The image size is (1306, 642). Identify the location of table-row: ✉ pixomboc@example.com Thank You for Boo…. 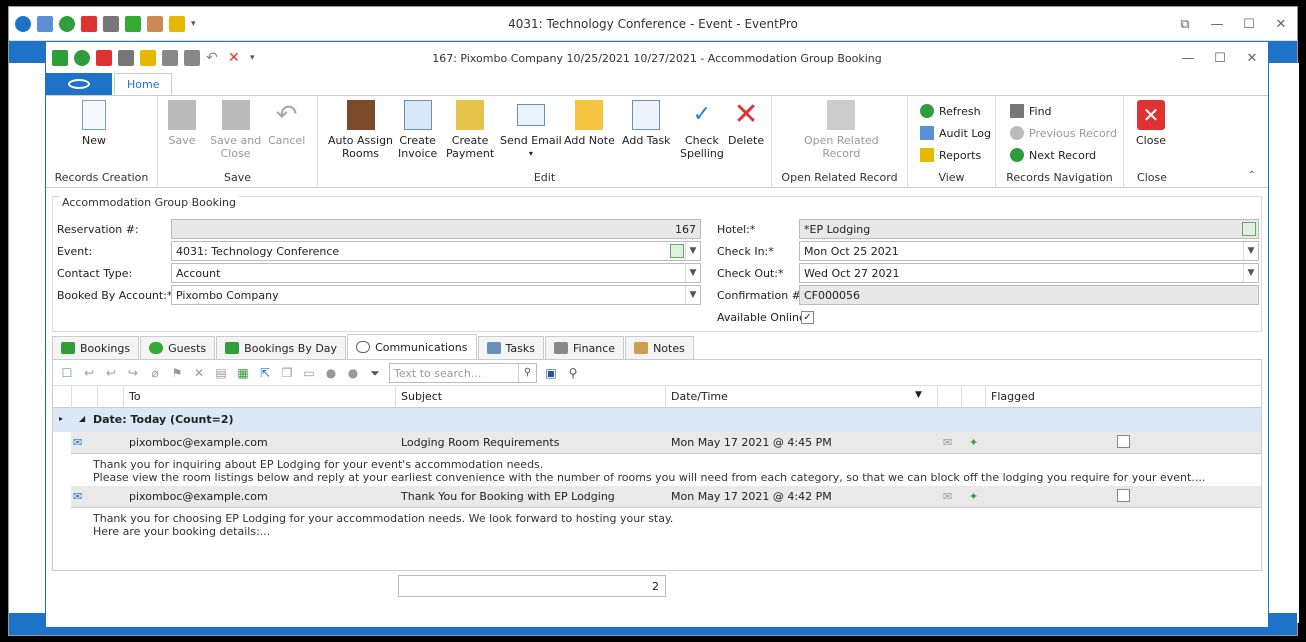
(666, 497).